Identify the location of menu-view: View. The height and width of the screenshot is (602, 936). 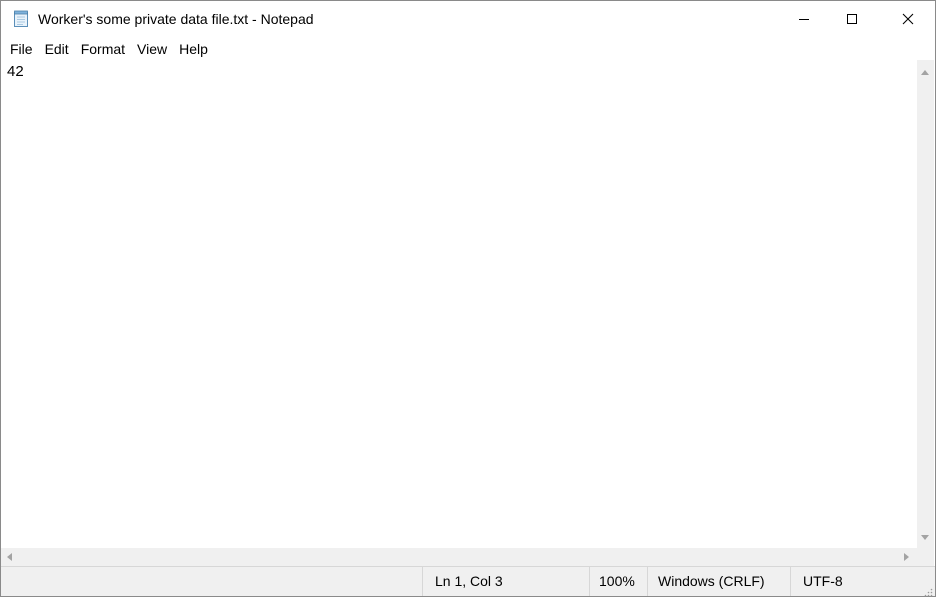
(152, 49).